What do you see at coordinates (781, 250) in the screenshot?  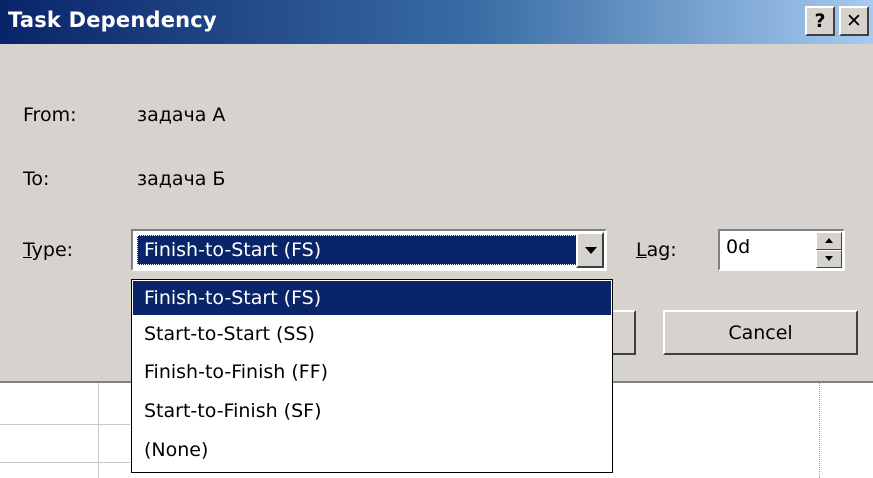 I see `lag-spinner: 0d` at bounding box center [781, 250].